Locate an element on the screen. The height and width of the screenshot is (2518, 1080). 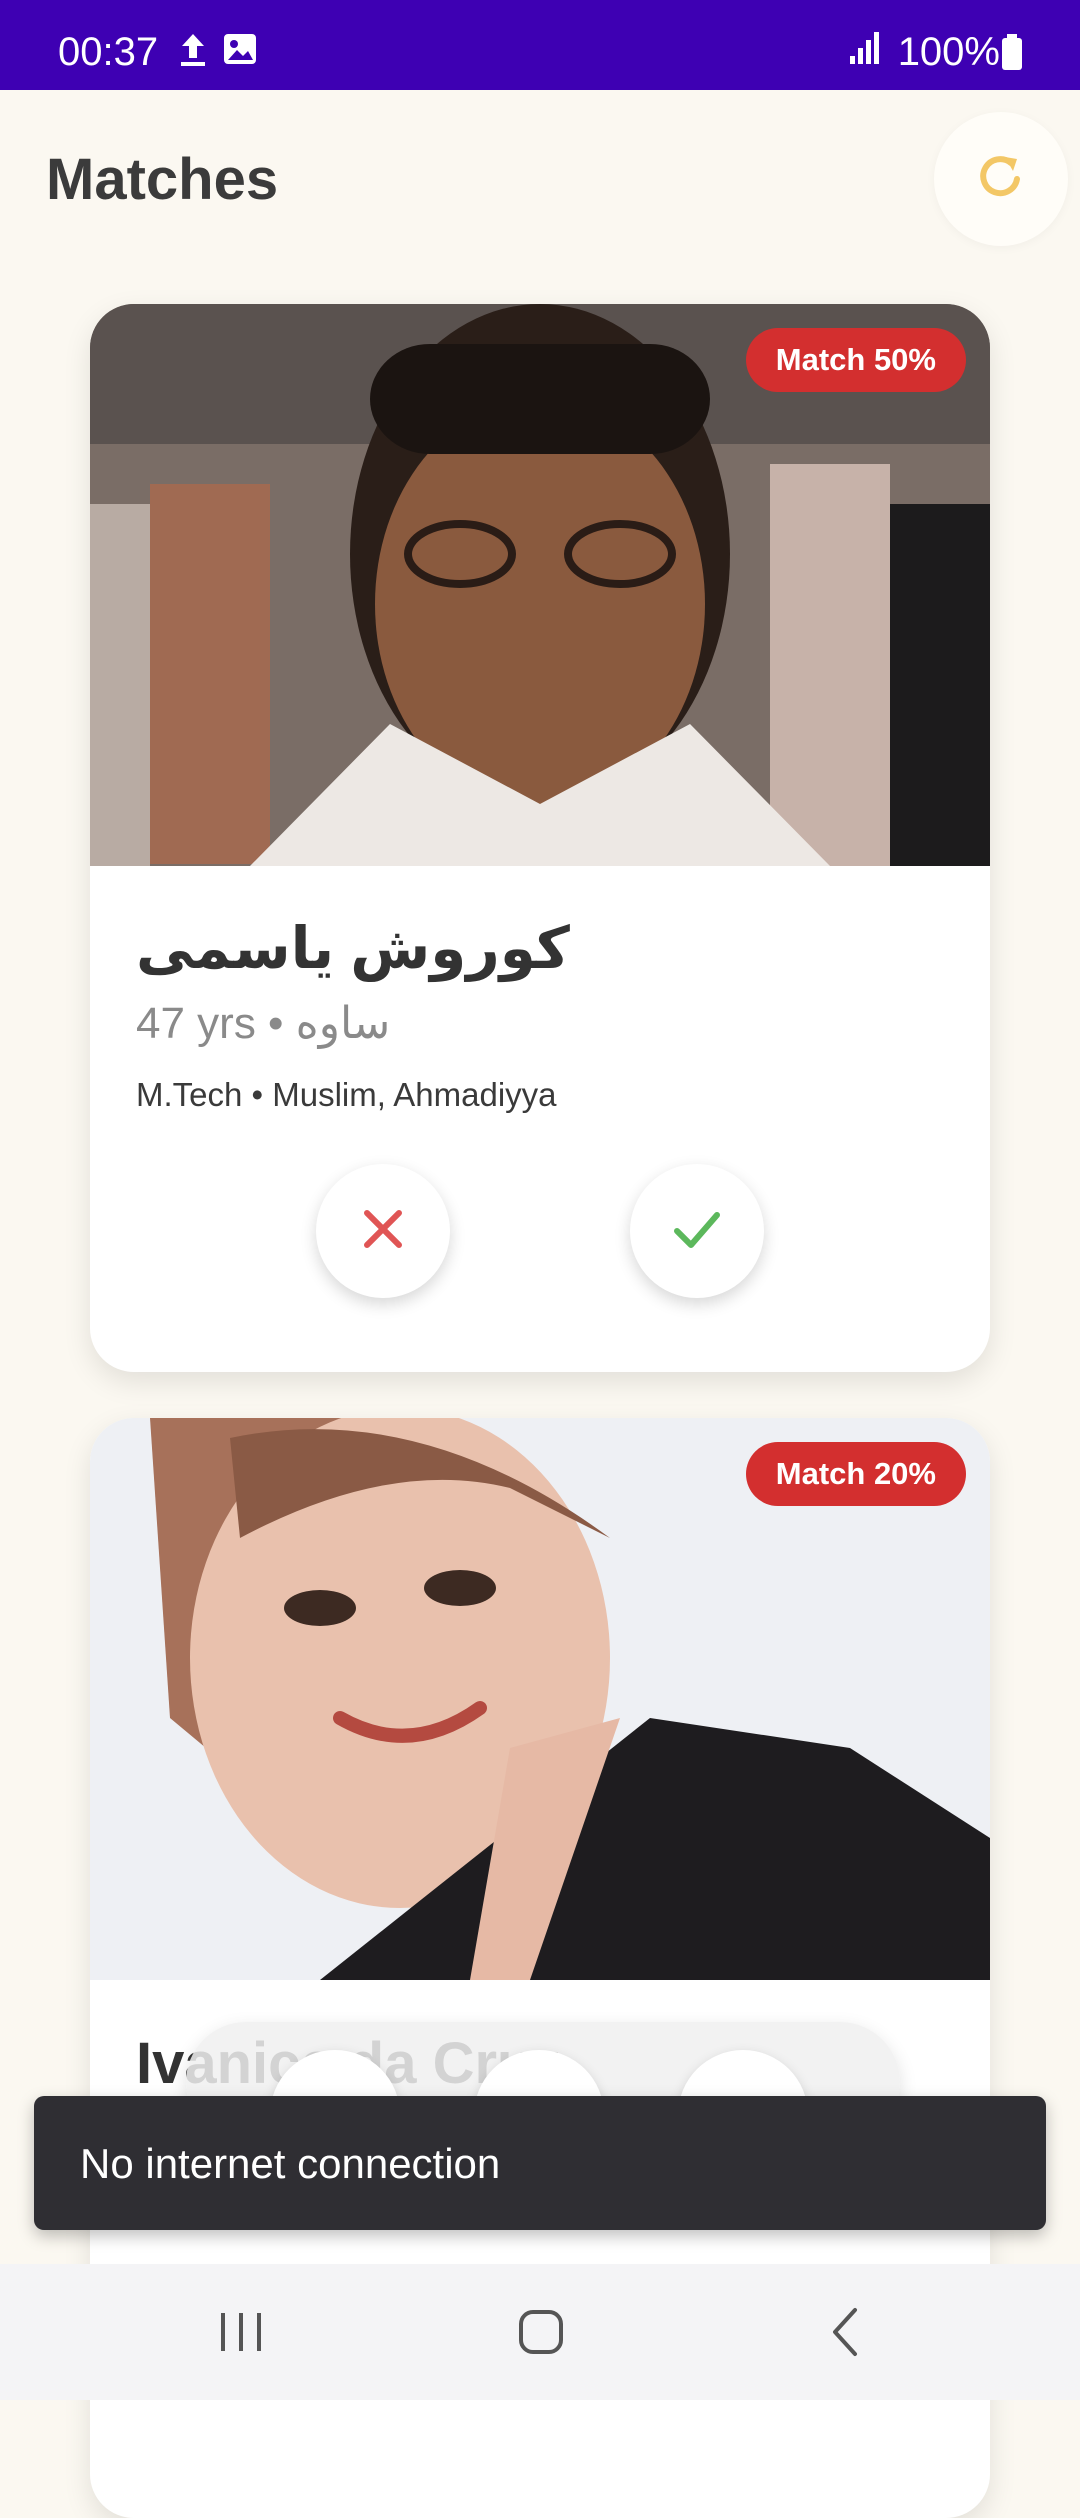
home-icon is located at coordinates (541, 2334).